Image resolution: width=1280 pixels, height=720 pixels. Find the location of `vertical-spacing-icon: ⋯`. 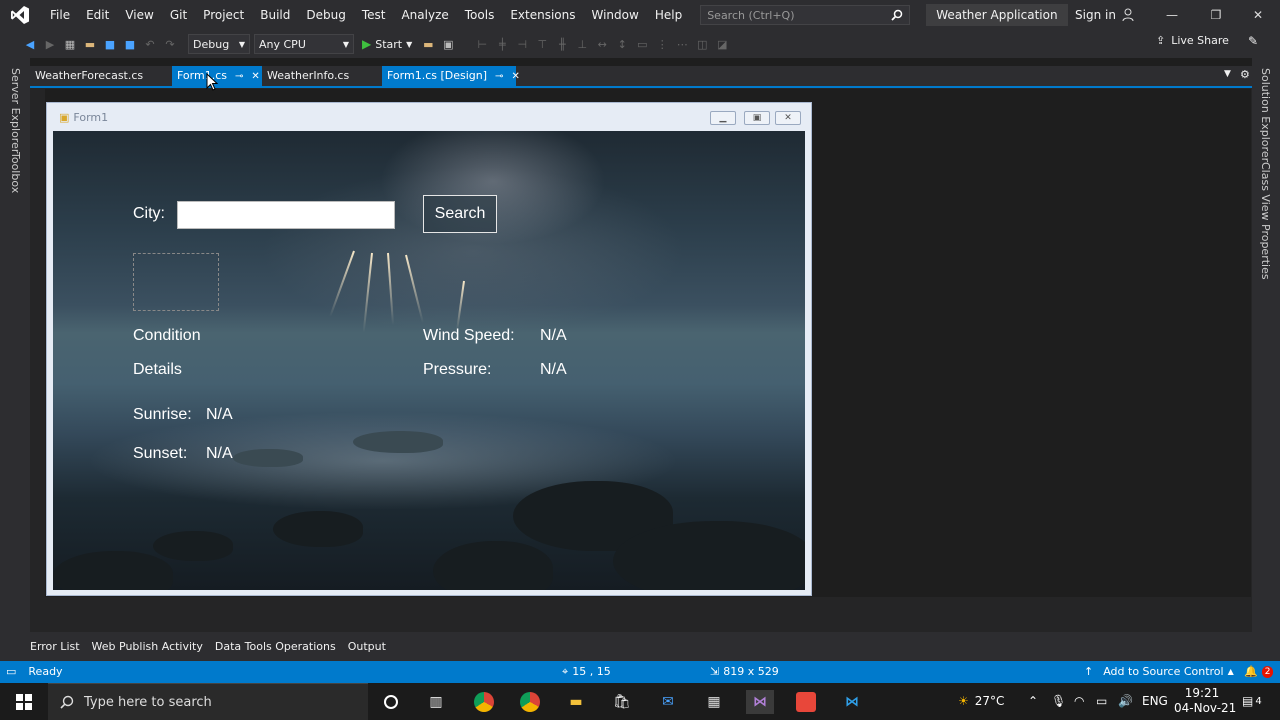

vertical-spacing-icon: ⋯ is located at coordinates (682, 44).